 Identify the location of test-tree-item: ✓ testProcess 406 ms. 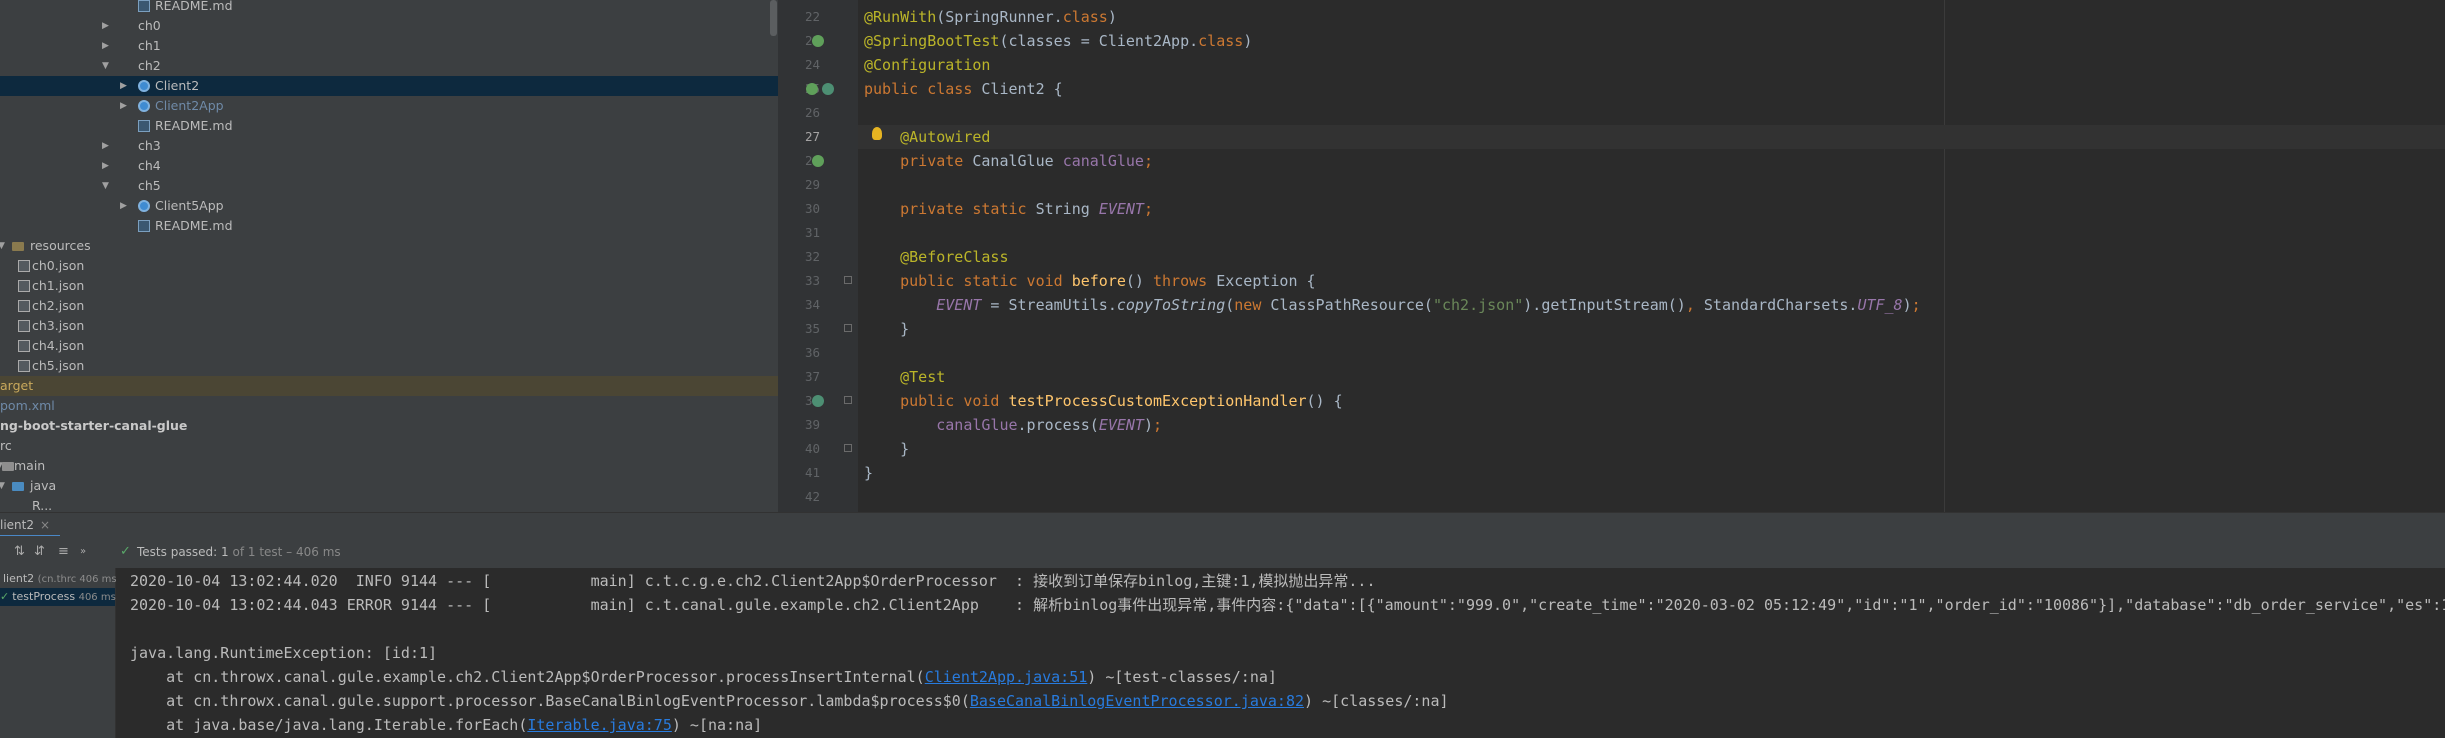
(58, 597).